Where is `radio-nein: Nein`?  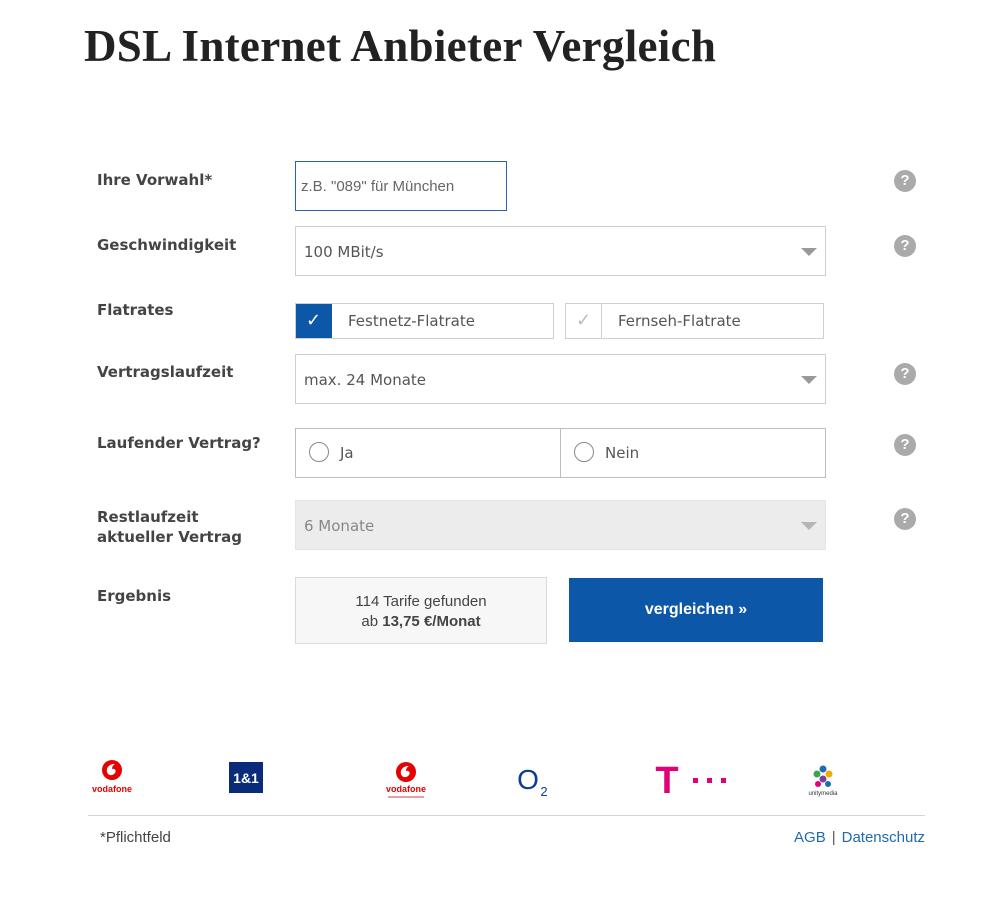
radio-nein: Nein is located at coordinates (693, 453).